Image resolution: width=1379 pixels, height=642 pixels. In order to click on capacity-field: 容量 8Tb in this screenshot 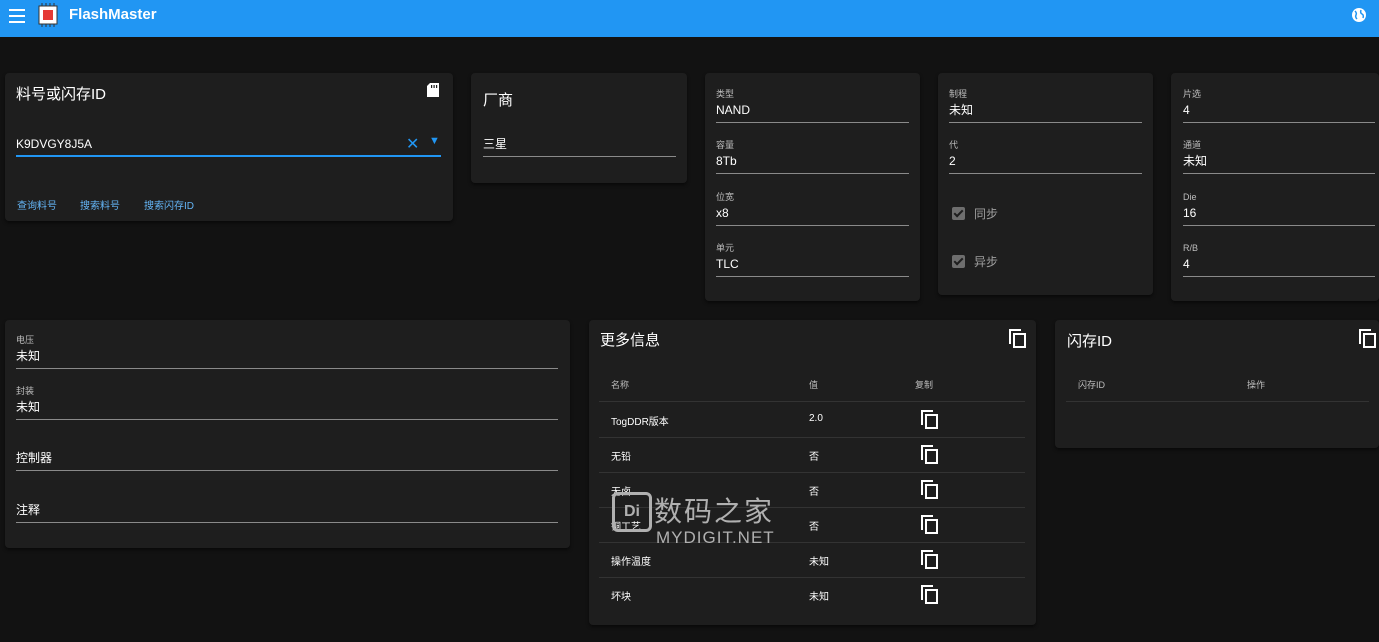, I will do `click(812, 156)`.